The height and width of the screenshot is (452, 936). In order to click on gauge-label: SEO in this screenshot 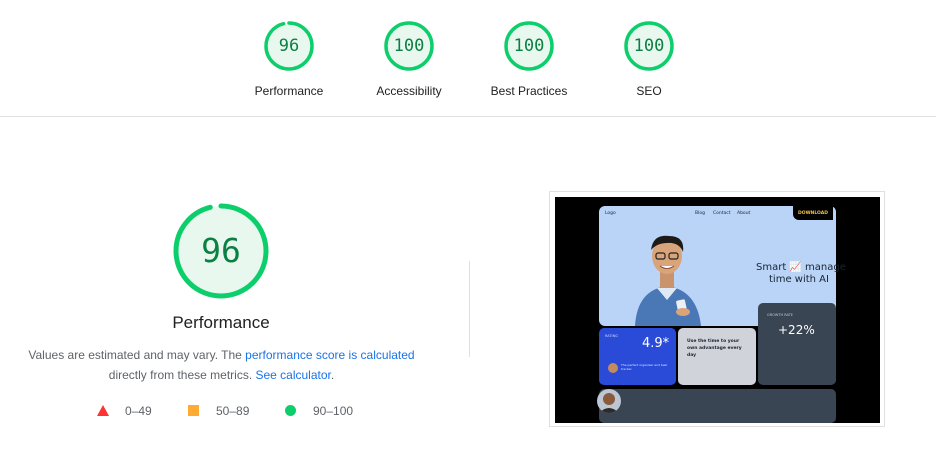, I will do `click(649, 91)`.